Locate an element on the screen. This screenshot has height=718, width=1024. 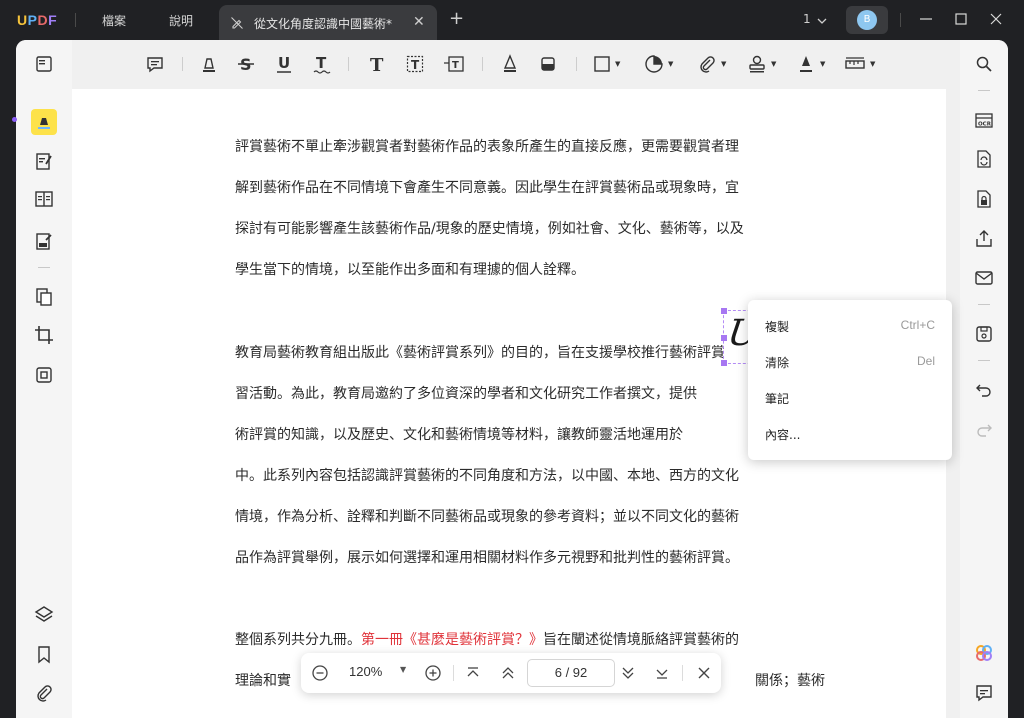
menu-help: 說明 is located at coordinates (181, 20).